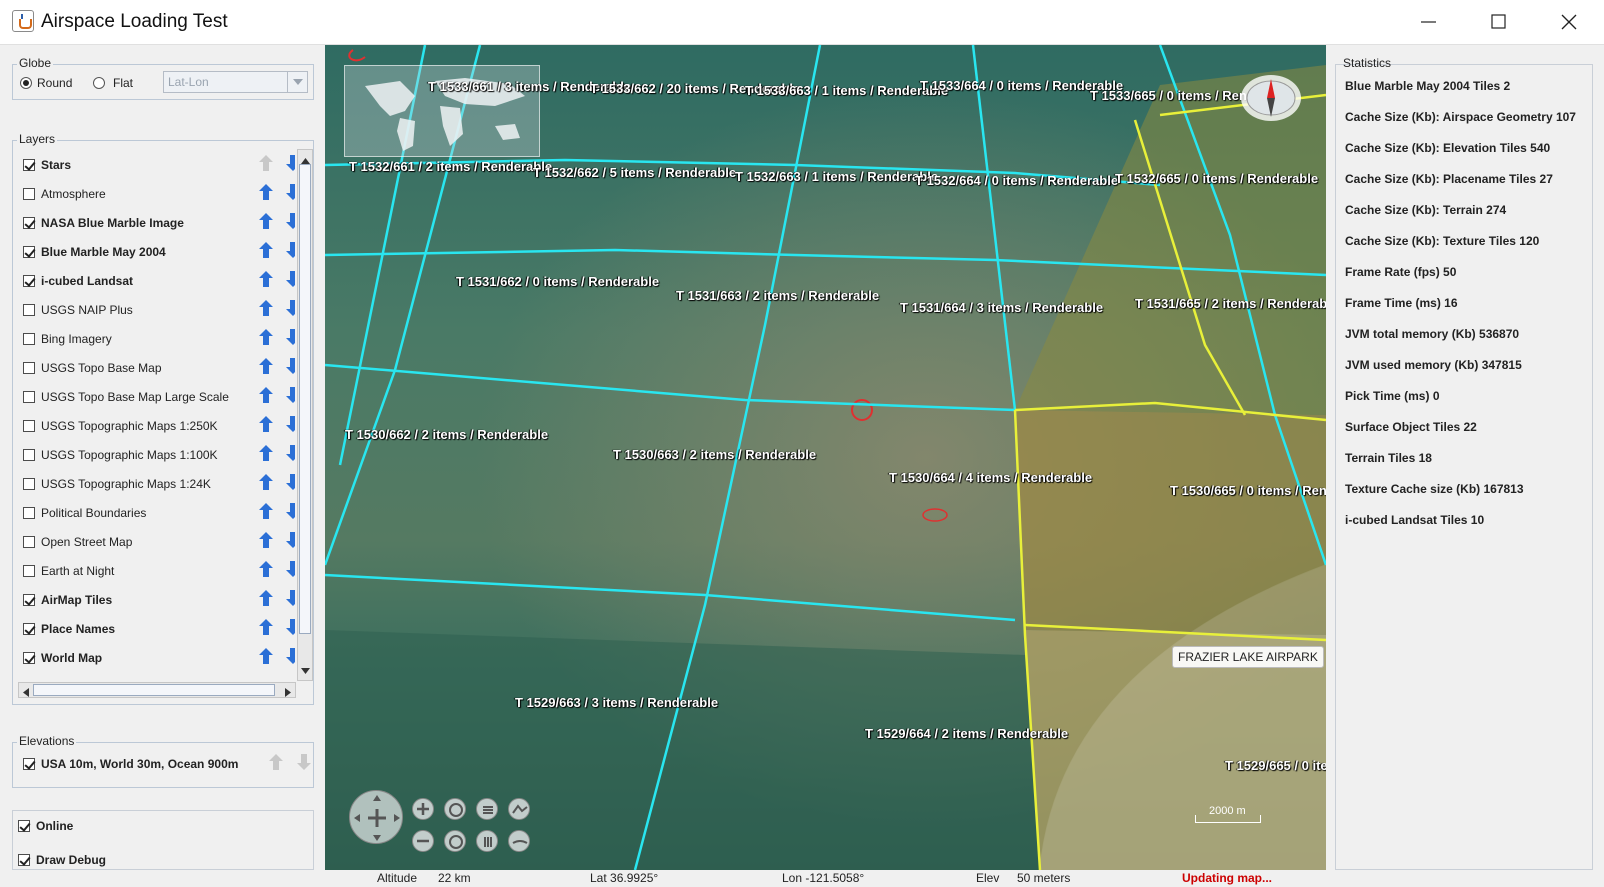 The height and width of the screenshot is (887, 1604). I want to click on compass, so click(1271, 98).